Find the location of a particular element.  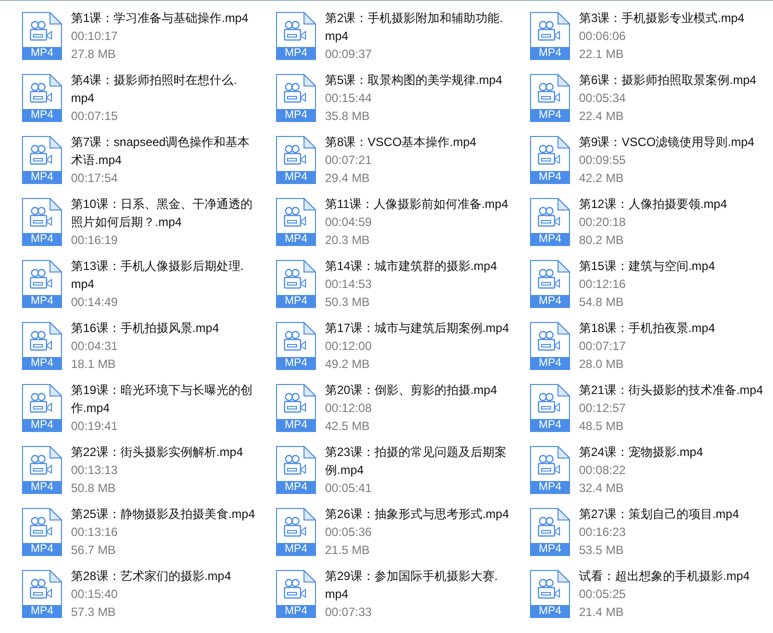

file-name: 第20课：倒影、剪影的拍摄.mp4 is located at coordinates (411, 390).